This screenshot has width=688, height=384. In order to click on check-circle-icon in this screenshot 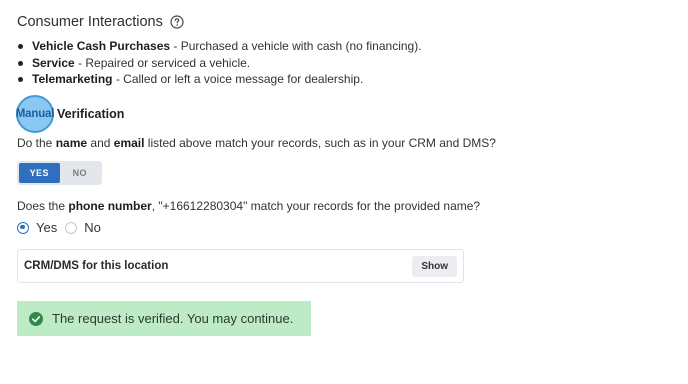, I will do `click(36, 318)`.